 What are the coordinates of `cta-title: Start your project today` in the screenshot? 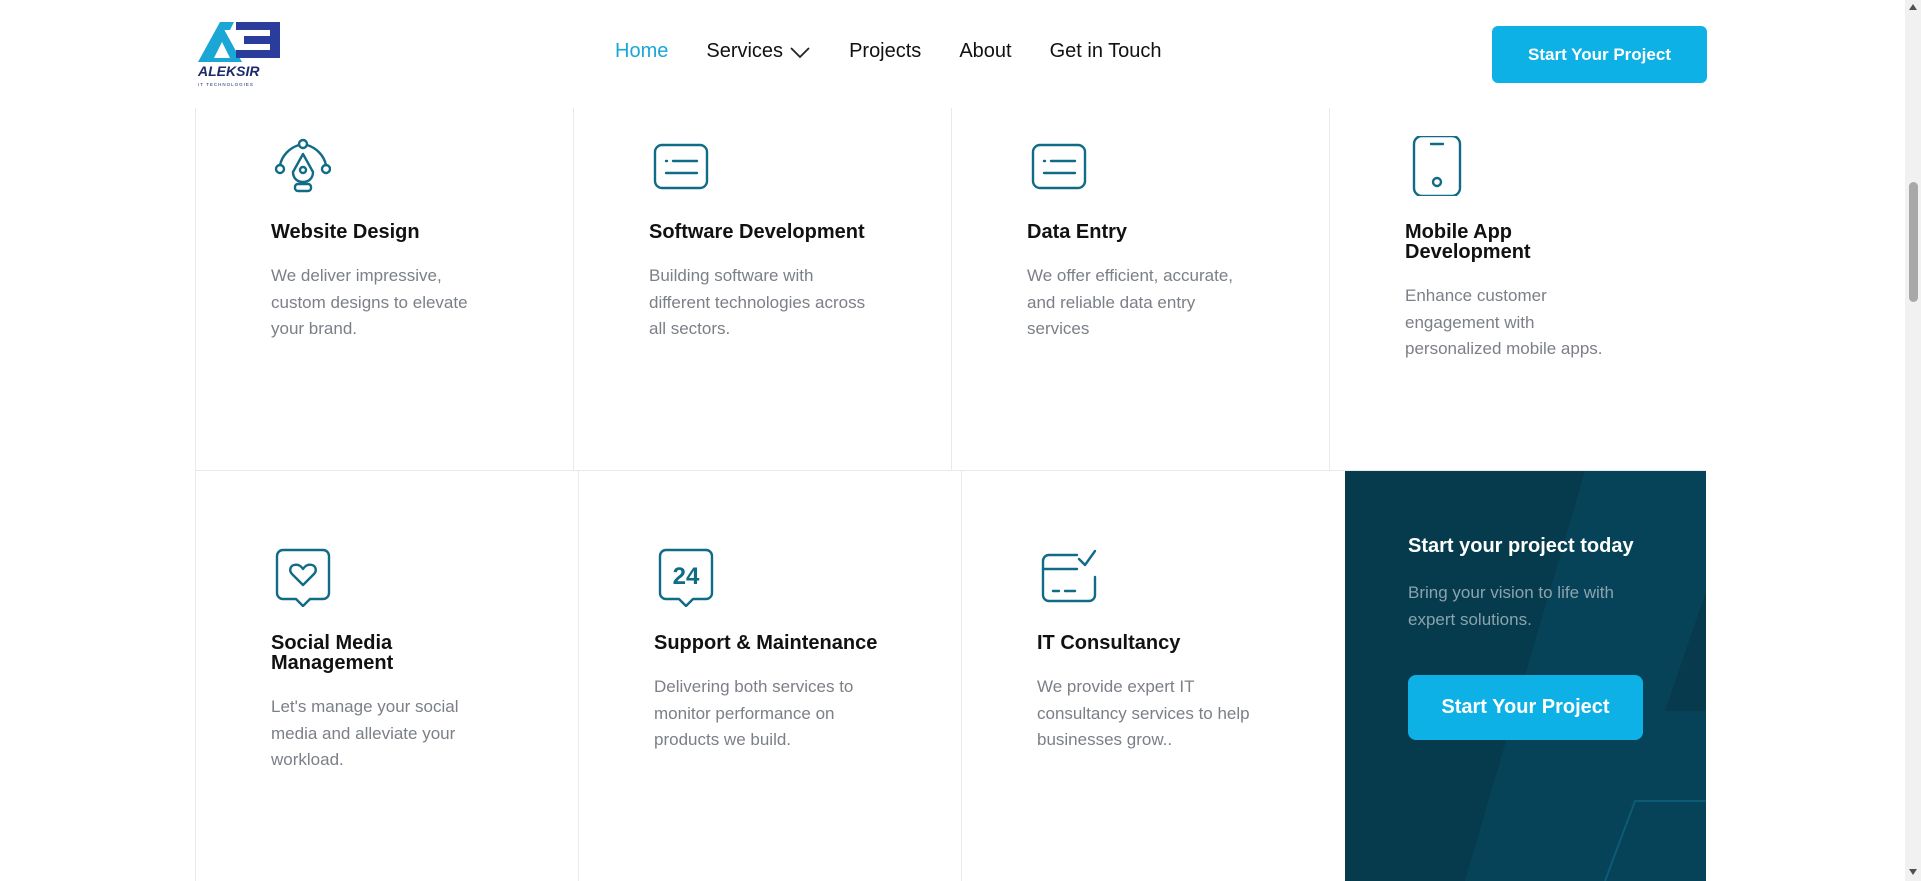 It's located at (1521, 546).